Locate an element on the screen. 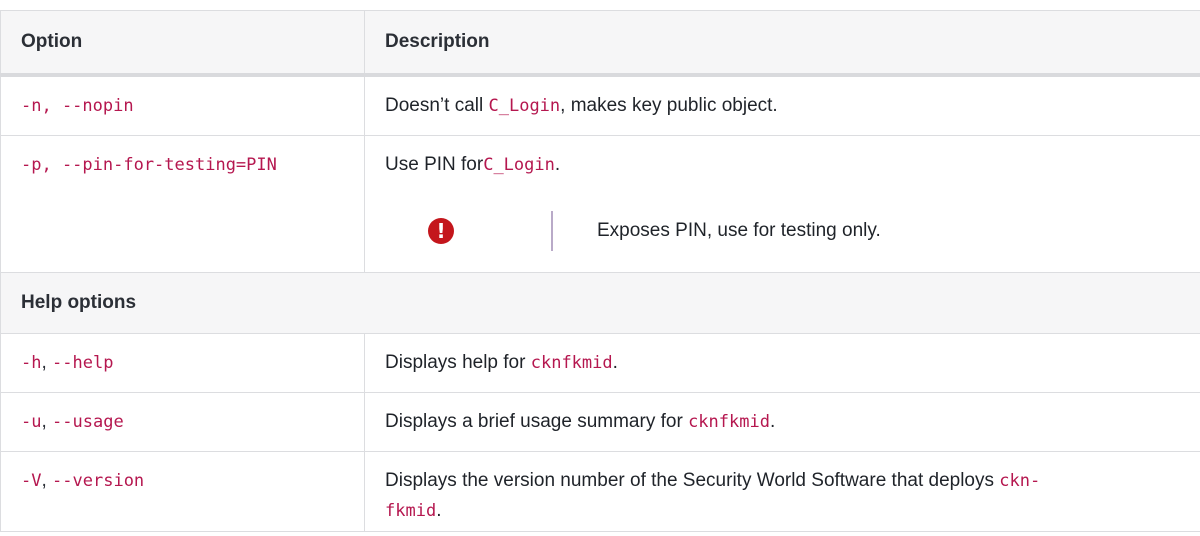 The image size is (1200, 536). description-cell: Displays help for cknfkmid. is located at coordinates (782, 363).